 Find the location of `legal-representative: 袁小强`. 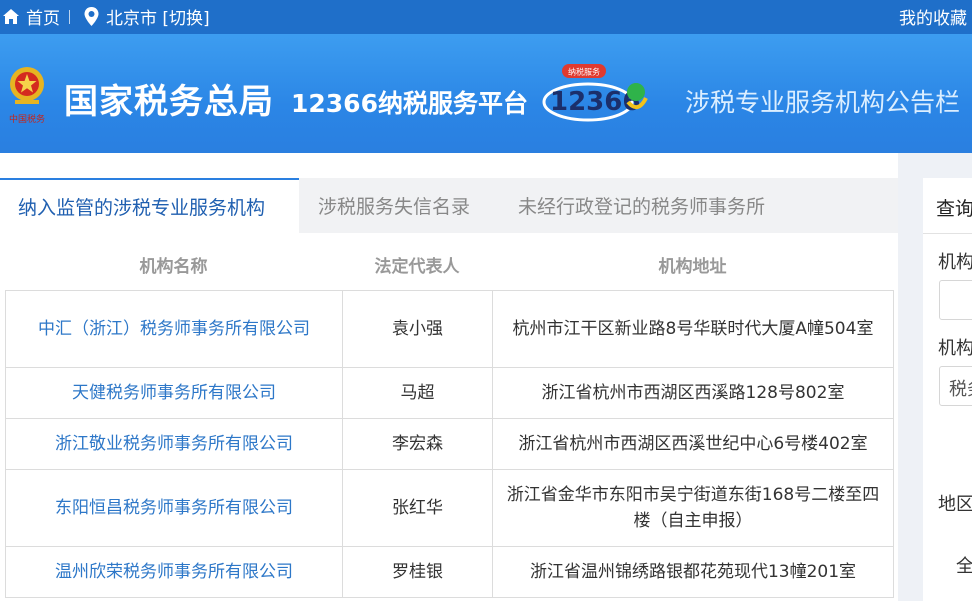

legal-representative: 袁小强 is located at coordinates (417, 329).